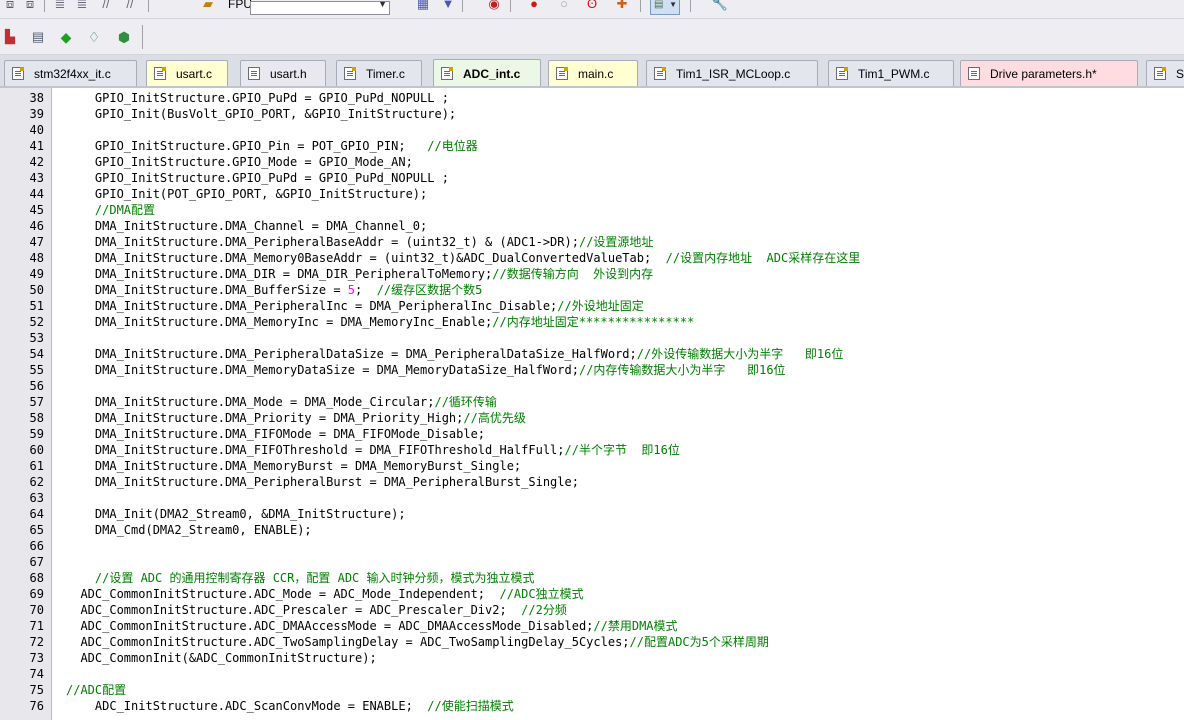  I want to click on insert-icon: ▼, so click(448, 6).